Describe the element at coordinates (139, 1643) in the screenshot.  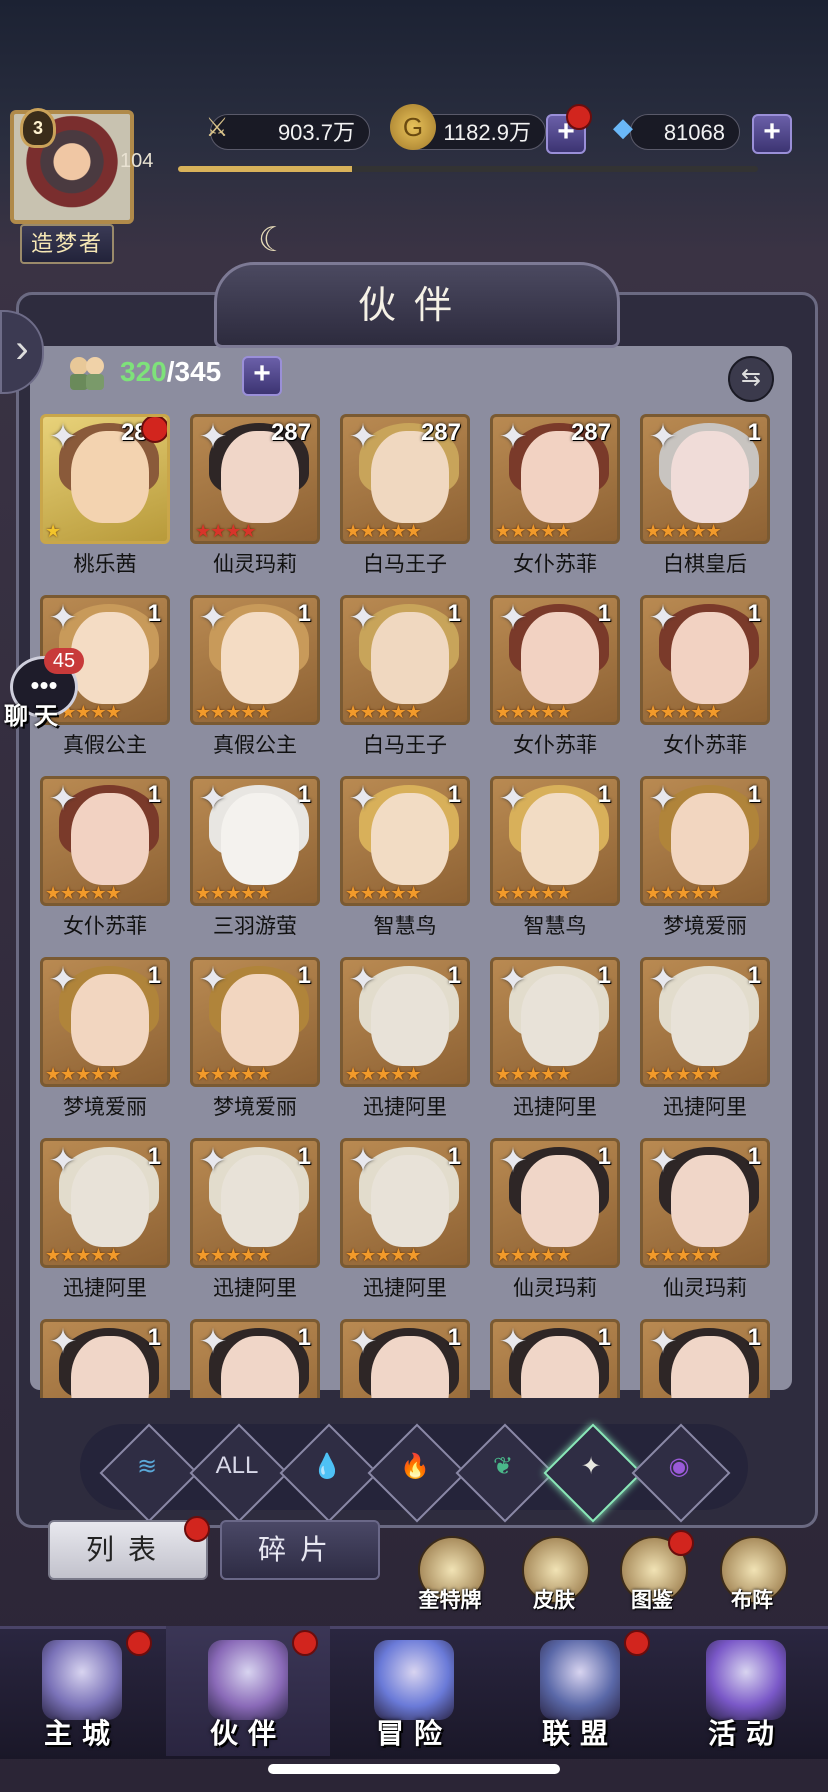
I see `notification-dot` at that location.